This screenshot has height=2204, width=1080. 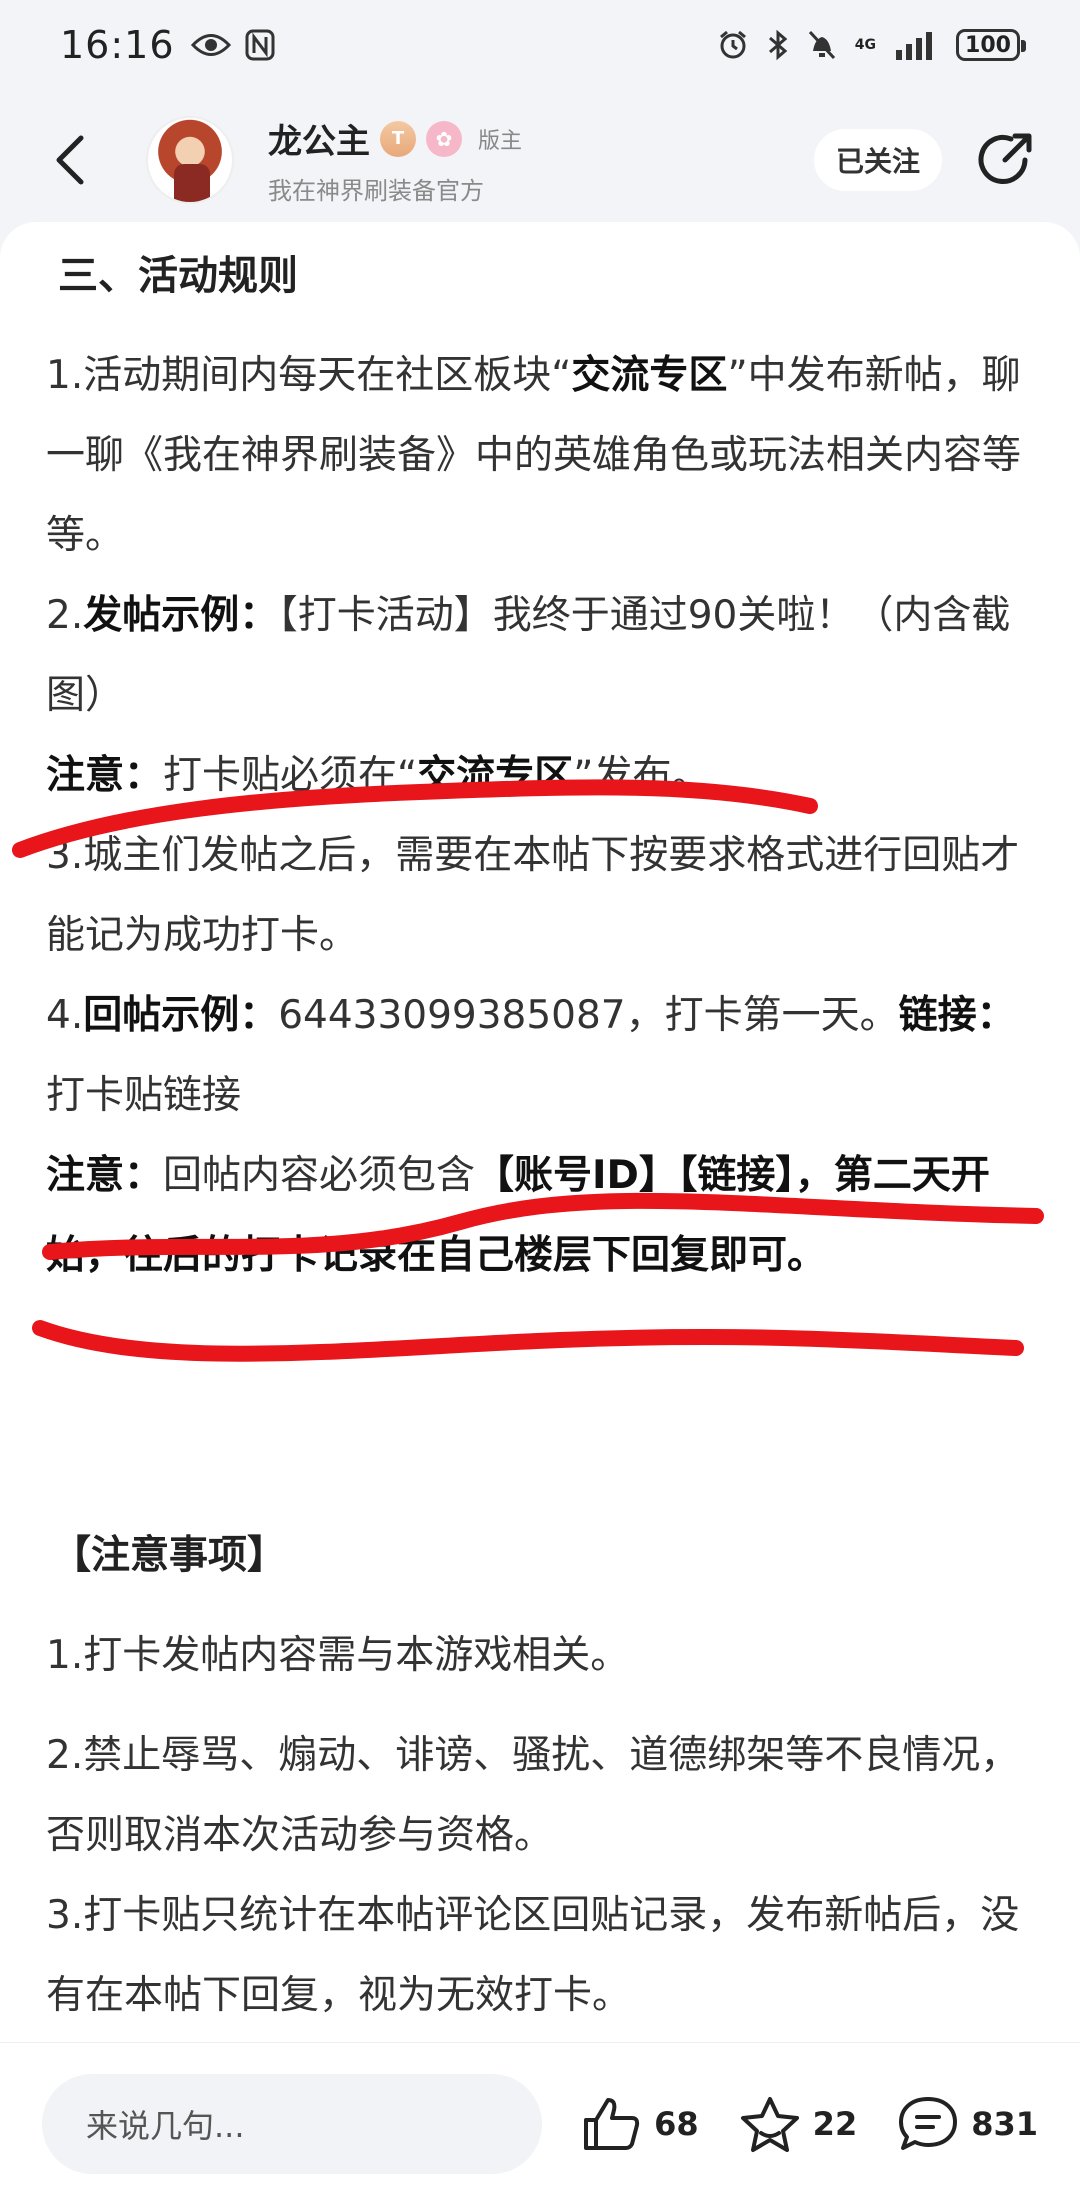 I want to click on comment-button: 831, so click(x=967, y=2124).